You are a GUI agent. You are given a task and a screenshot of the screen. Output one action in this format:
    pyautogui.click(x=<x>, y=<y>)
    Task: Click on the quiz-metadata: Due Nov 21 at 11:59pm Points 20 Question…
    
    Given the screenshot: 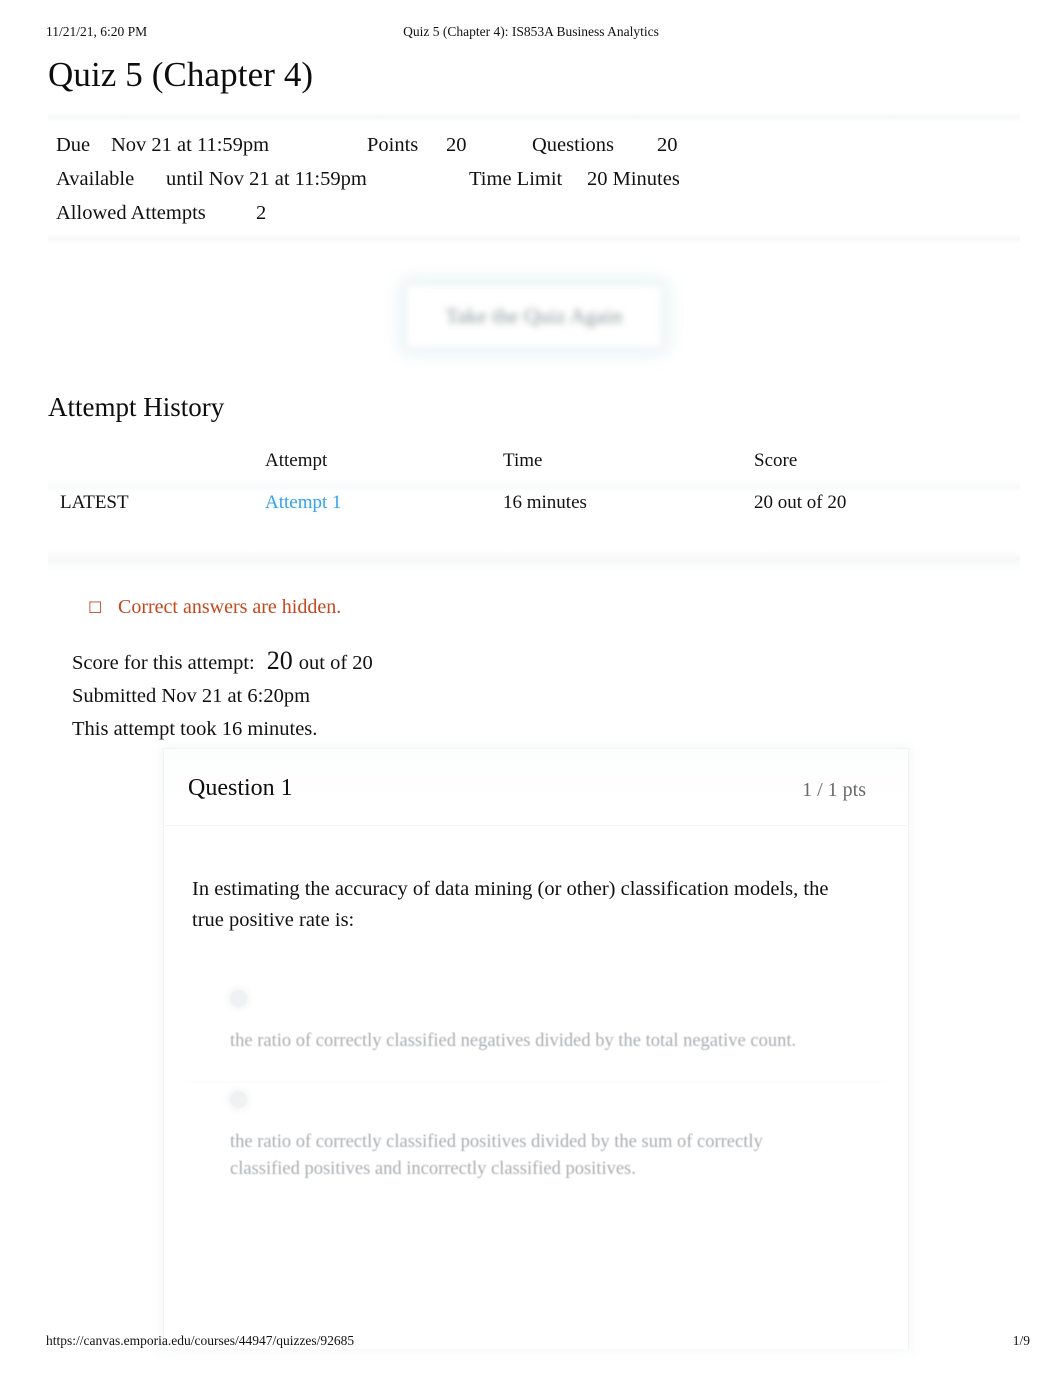 What is the action you would take?
    pyautogui.click(x=536, y=179)
    